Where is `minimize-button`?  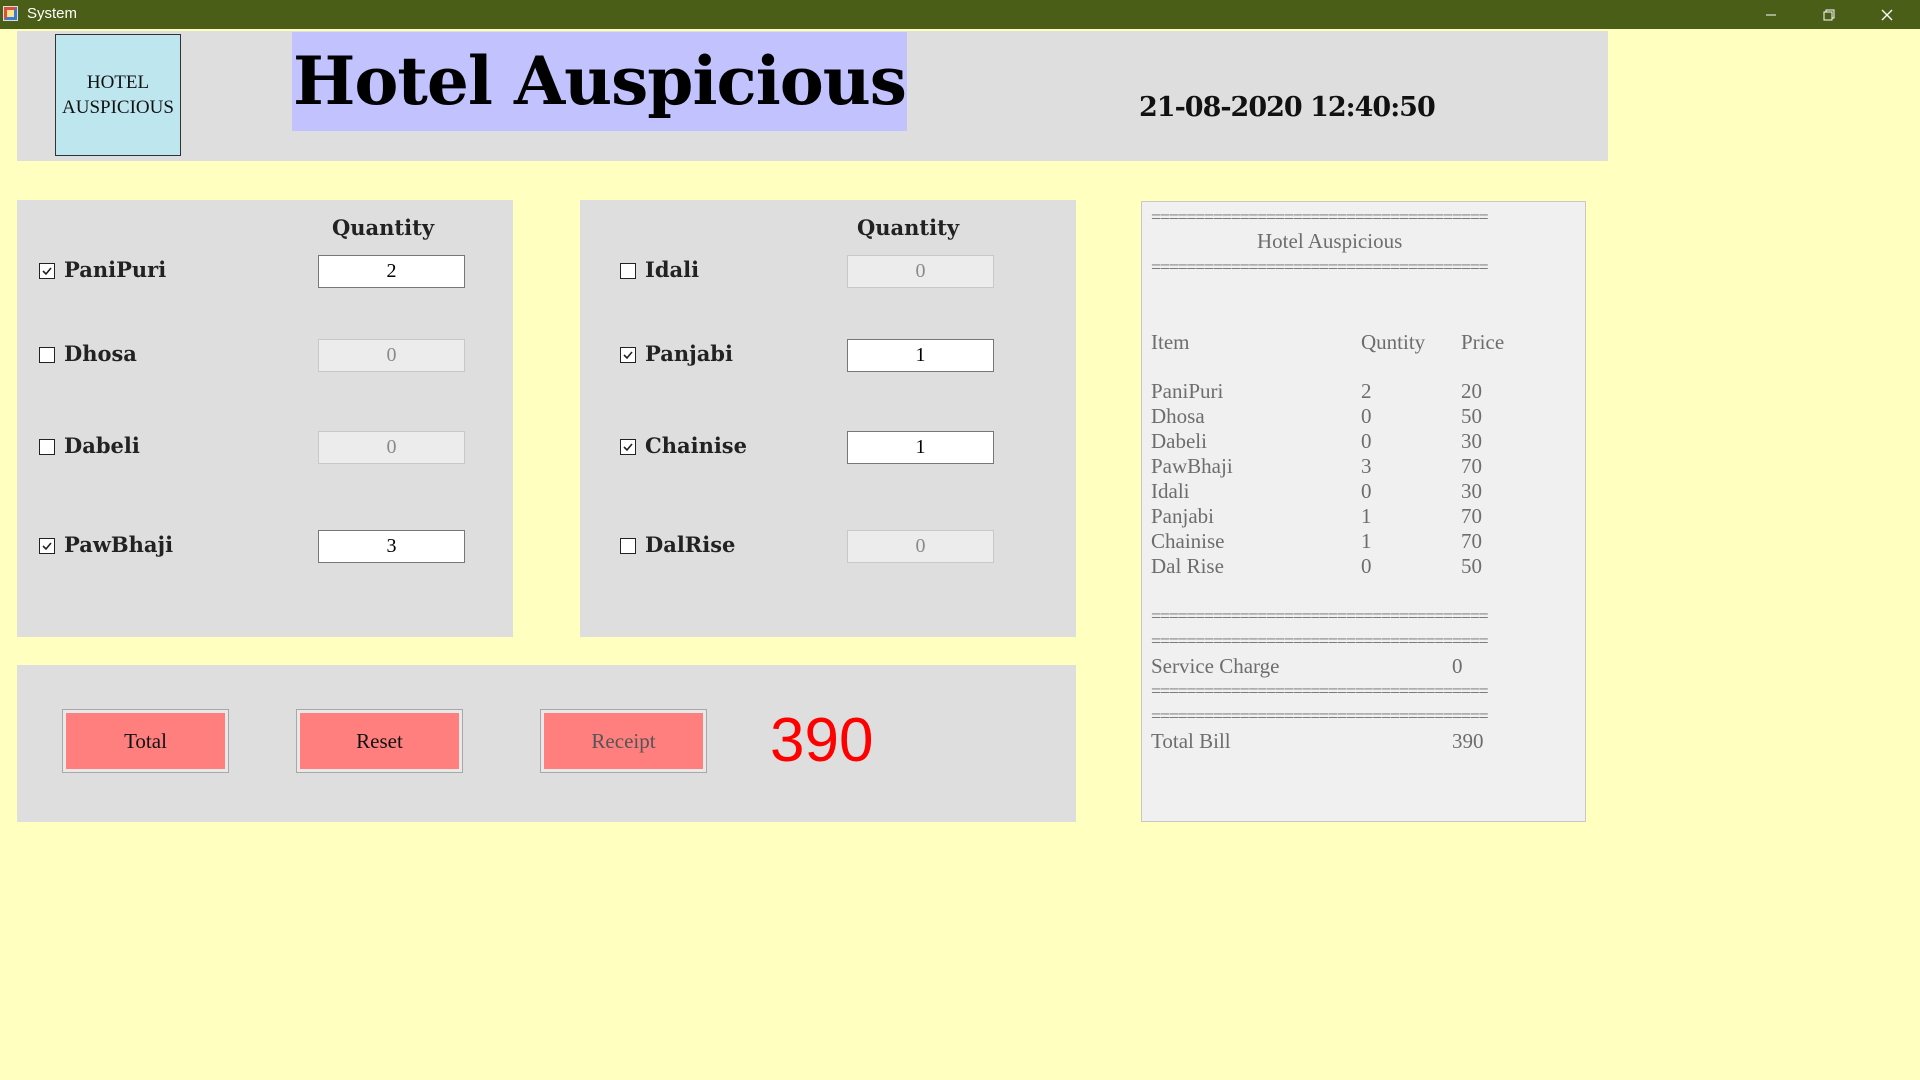
minimize-button is located at coordinates (1771, 14).